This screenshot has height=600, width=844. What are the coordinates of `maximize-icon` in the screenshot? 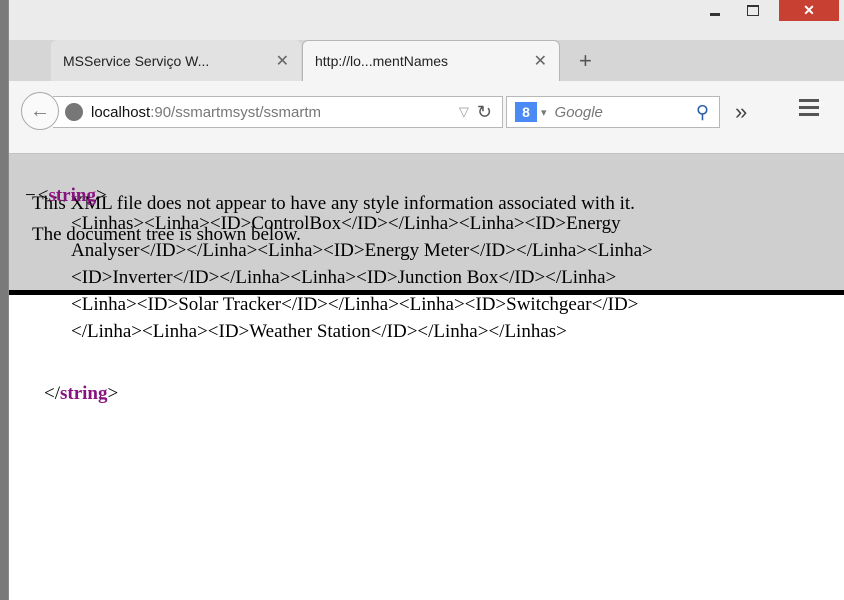 It's located at (753, 10).